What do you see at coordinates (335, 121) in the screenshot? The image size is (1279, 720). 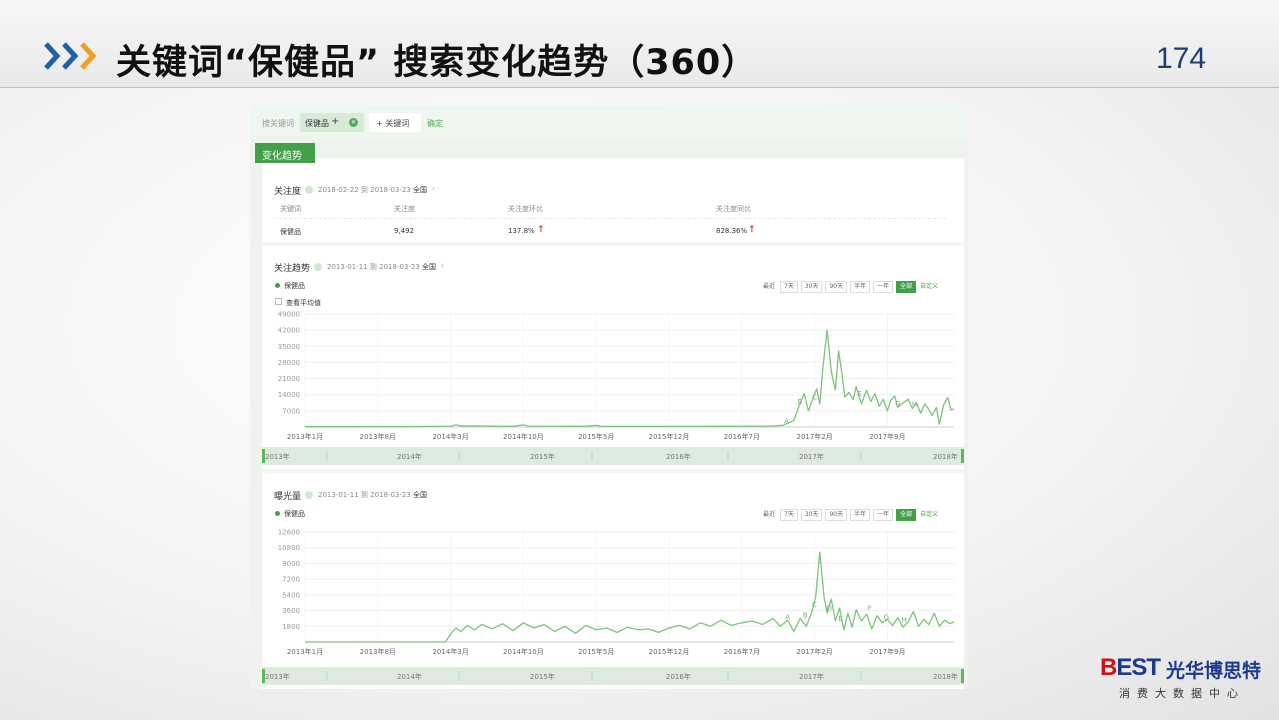 I see `plus-icon: +` at bounding box center [335, 121].